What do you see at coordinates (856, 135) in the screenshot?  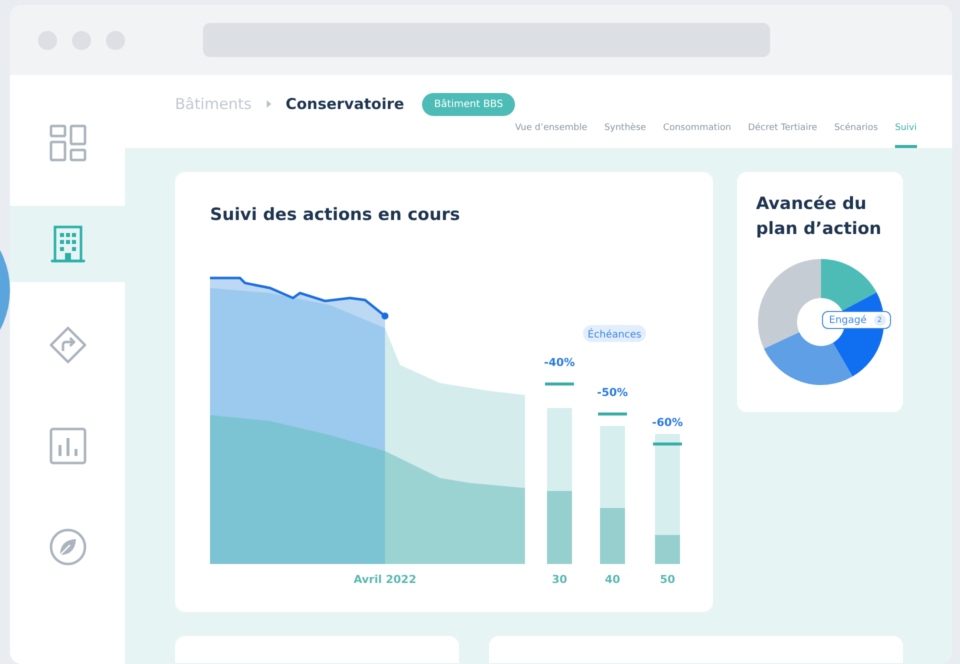 I see `tab: Scénarios` at bounding box center [856, 135].